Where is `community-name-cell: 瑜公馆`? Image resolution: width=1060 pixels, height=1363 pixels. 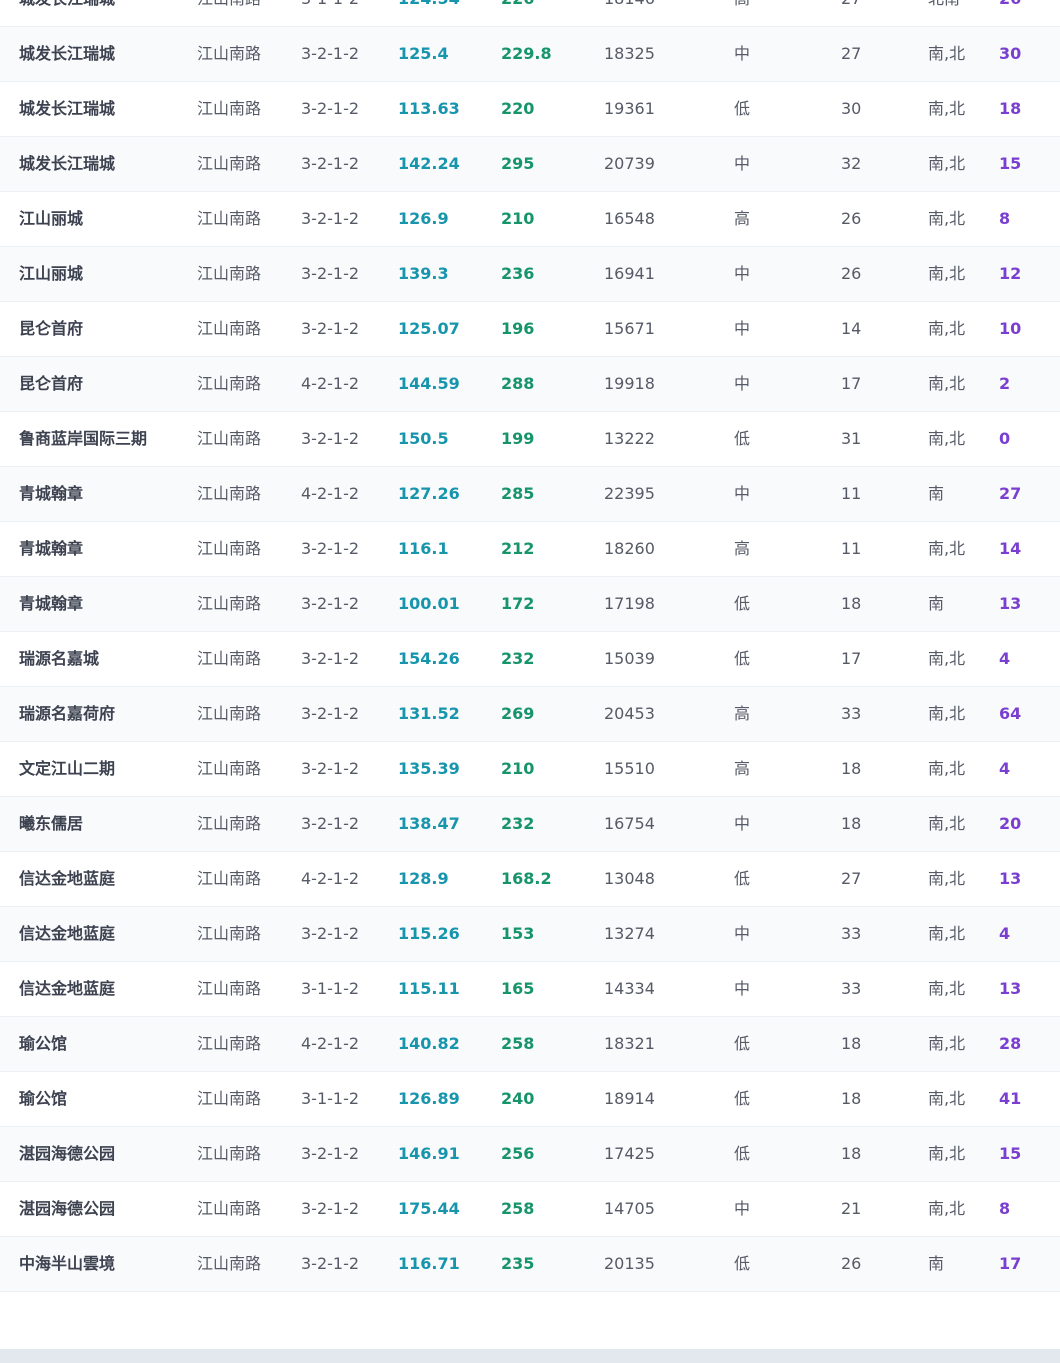 community-name-cell: 瑜公馆 is located at coordinates (43, 1043).